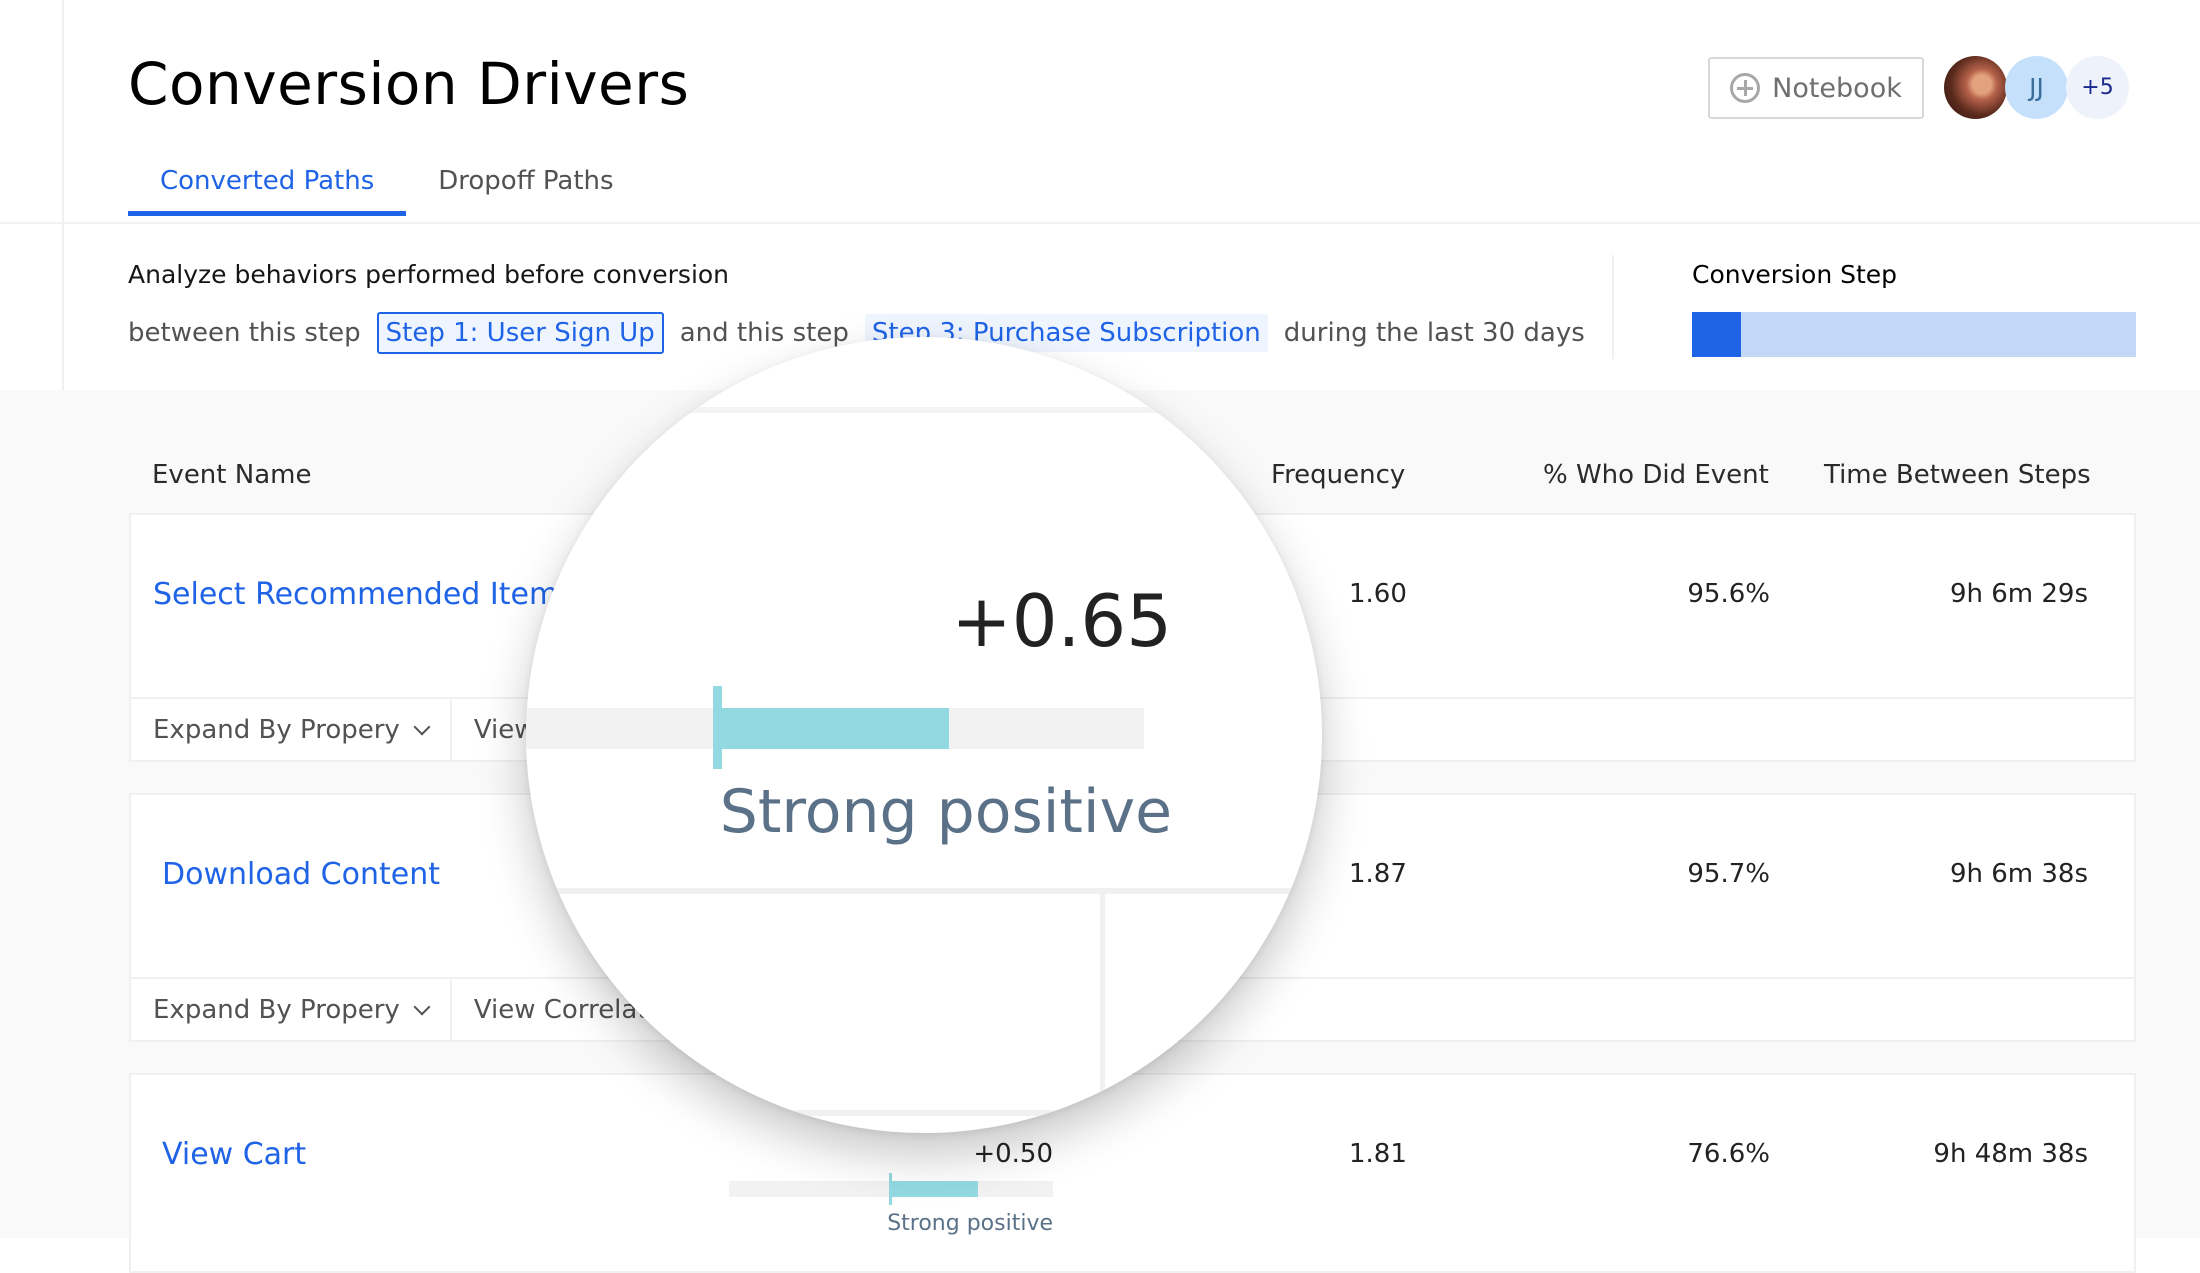 Image resolution: width=2200 pixels, height=1273 pixels. I want to click on avatar-initials: JJ, so click(2036, 87).